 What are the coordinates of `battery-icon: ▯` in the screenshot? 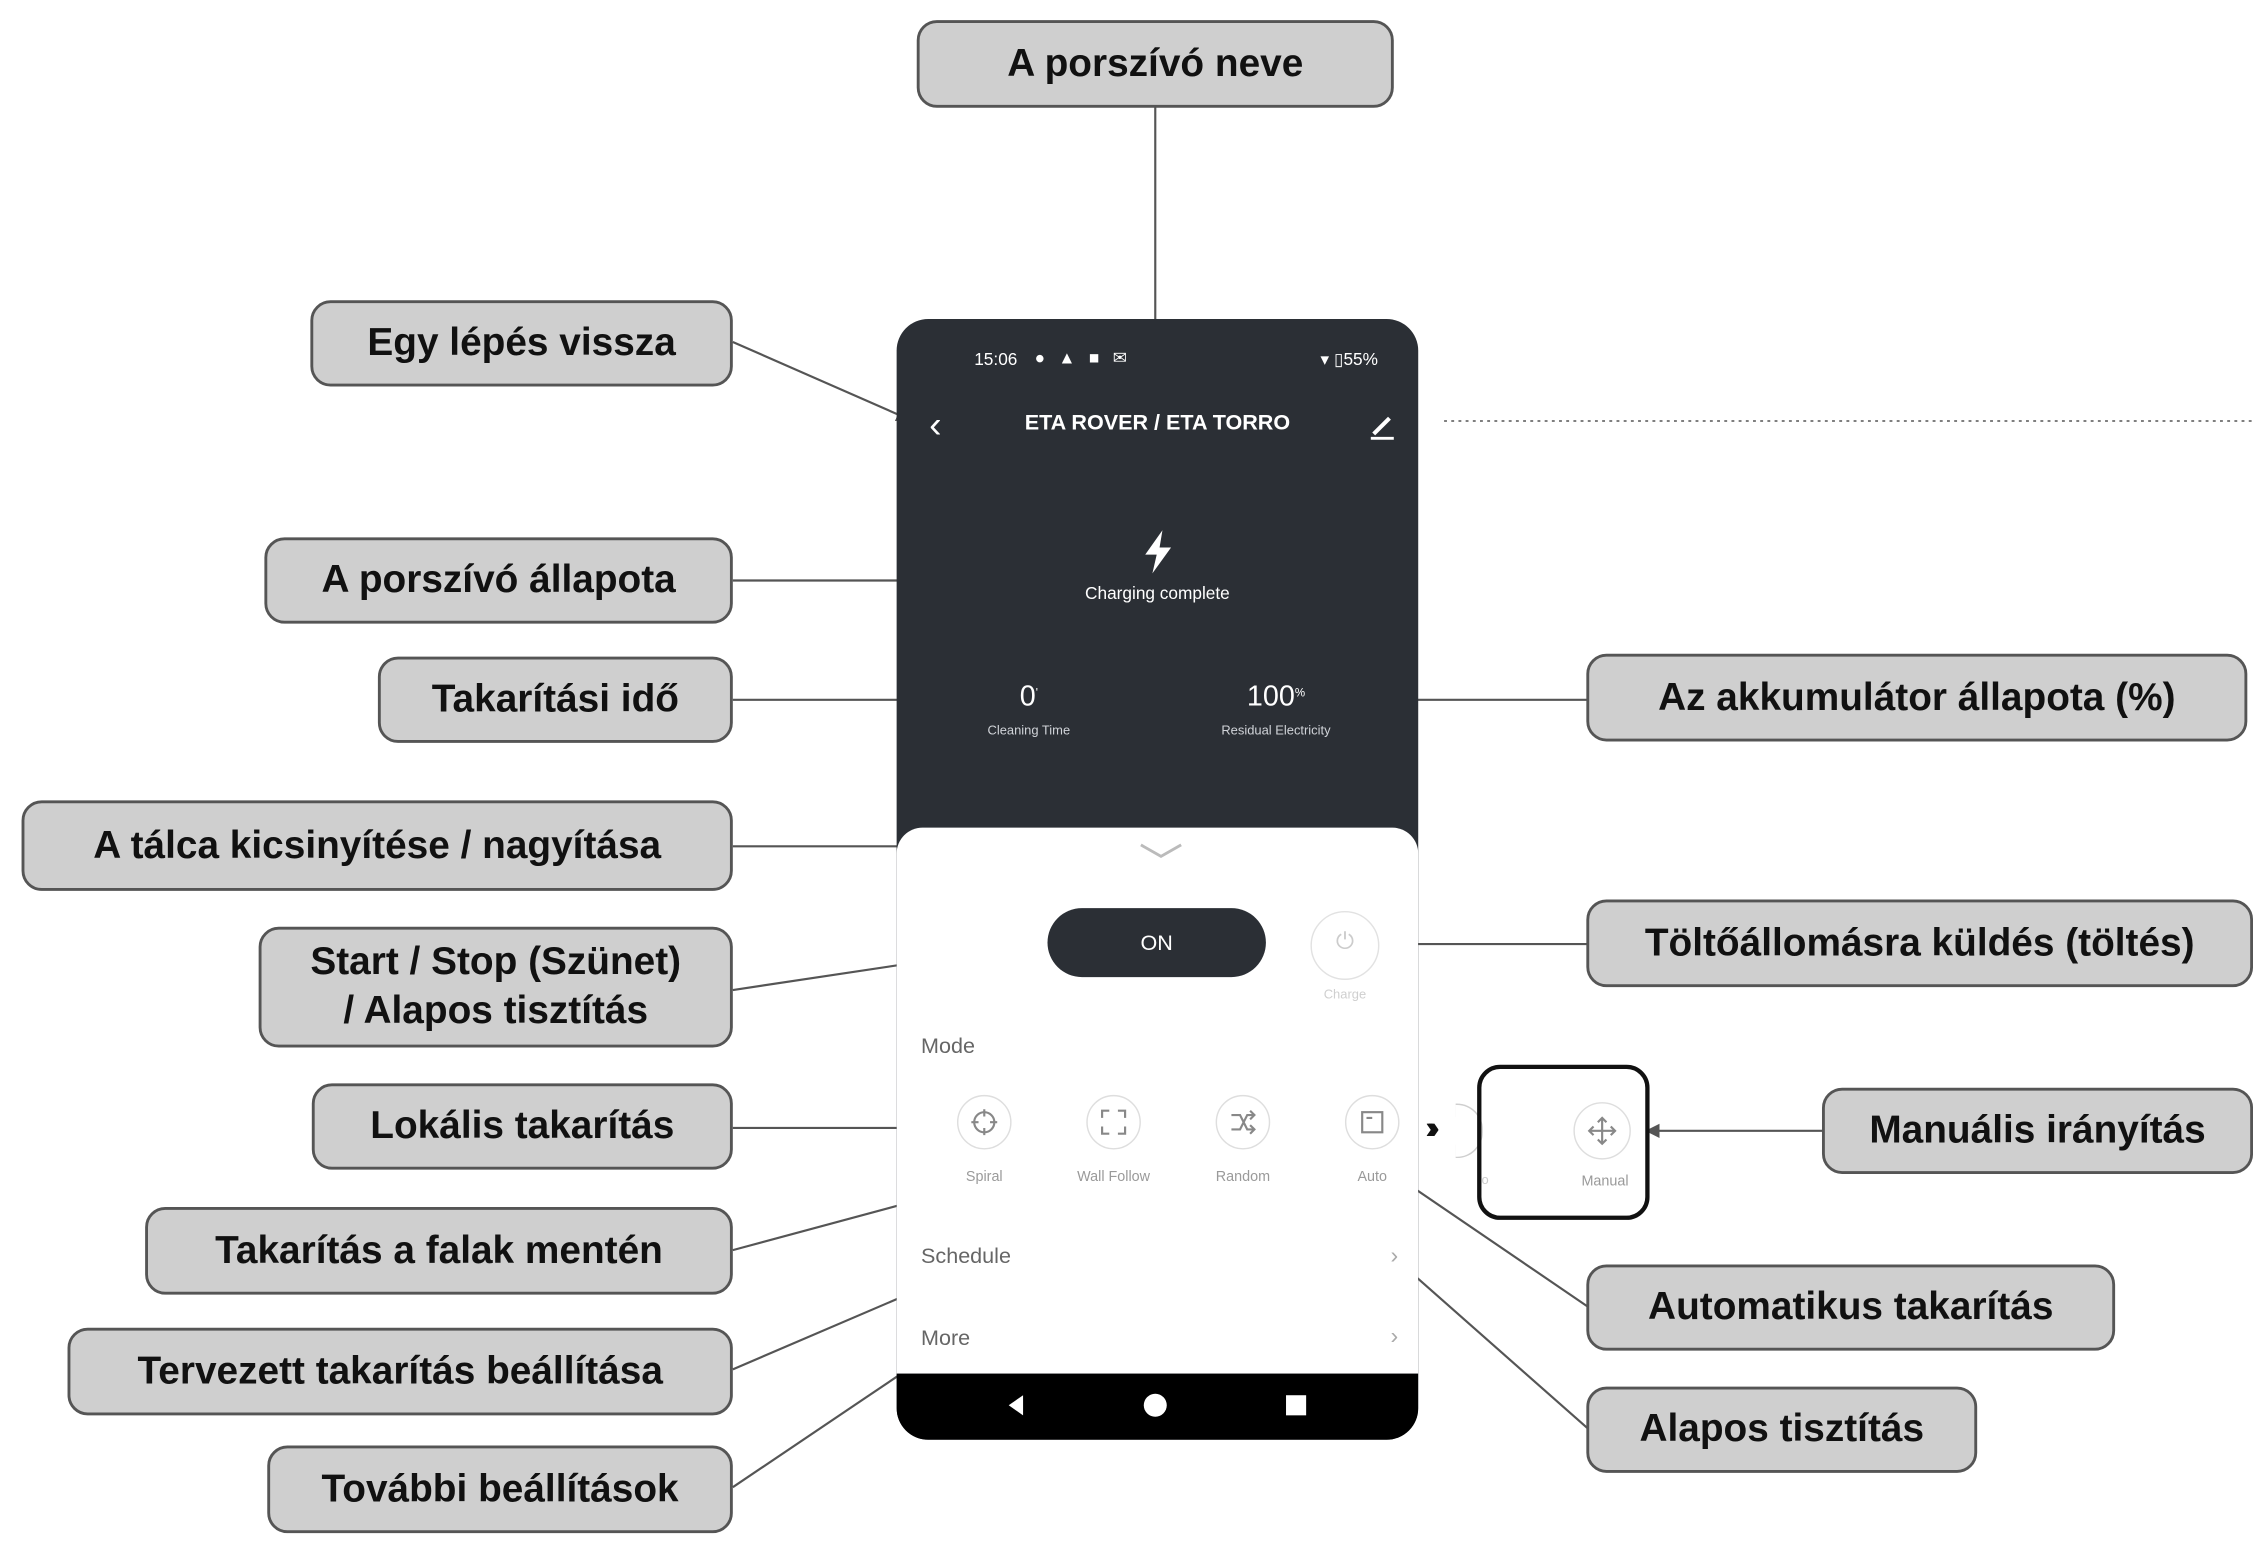 It's located at (1338, 359).